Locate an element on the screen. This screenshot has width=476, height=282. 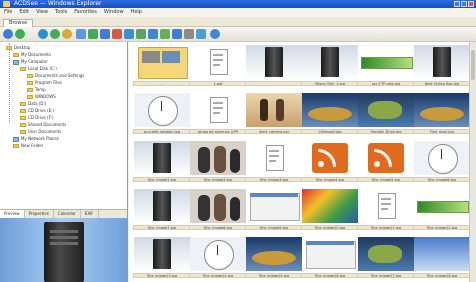
thumbnail-item: .. is located at coordinates (162, 67).